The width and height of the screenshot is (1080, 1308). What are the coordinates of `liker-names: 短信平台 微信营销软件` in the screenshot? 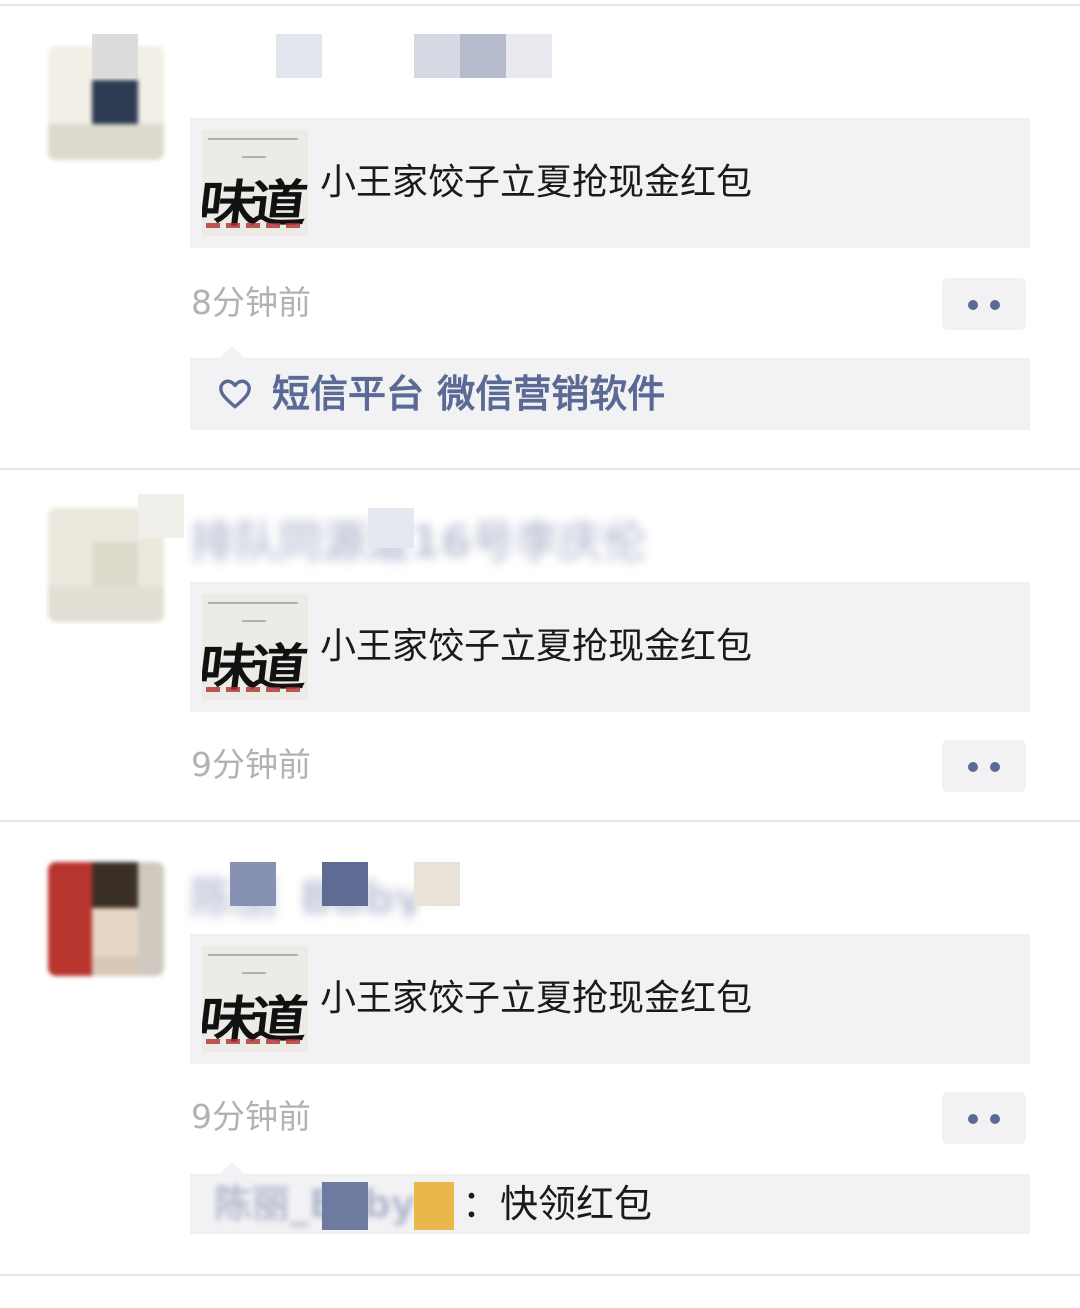 It's located at (468, 394).